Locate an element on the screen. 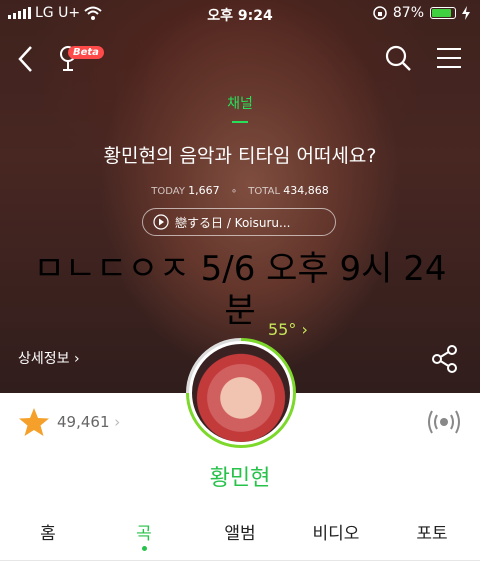  play-icon is located at coordinates (161, 222).